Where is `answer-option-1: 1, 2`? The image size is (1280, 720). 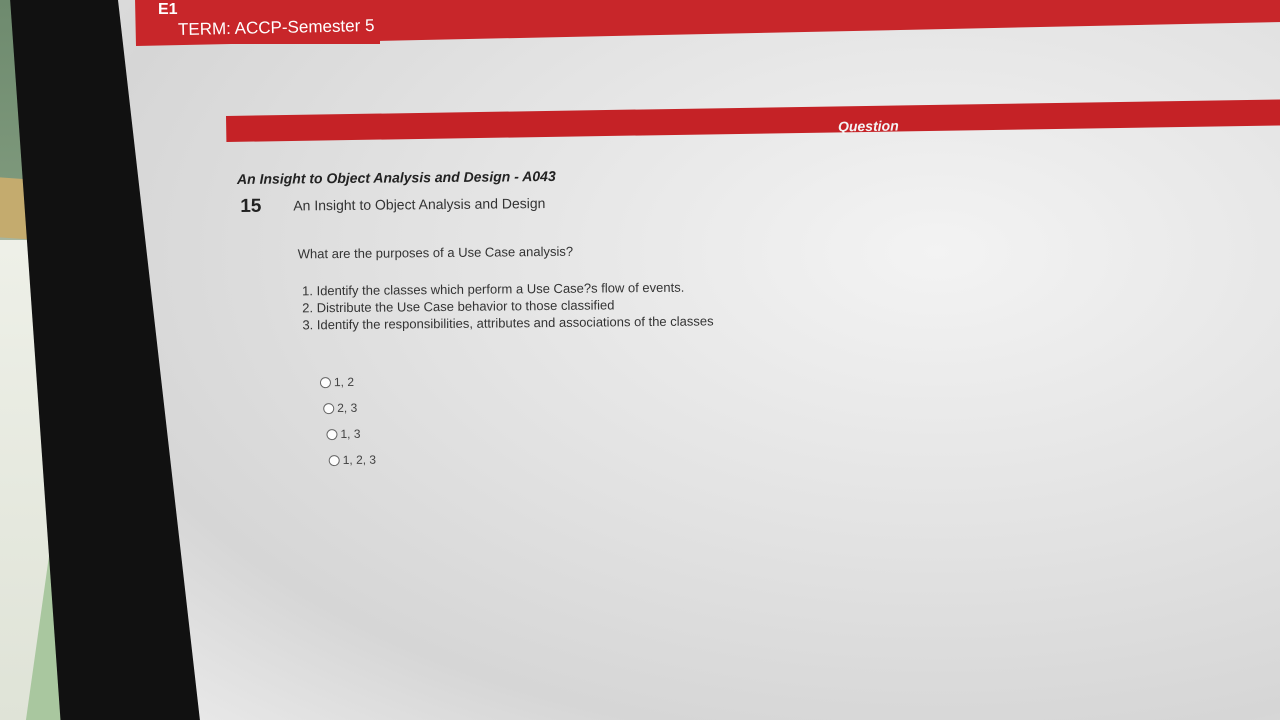
answer-option-1: 1, 2 is located at coordinates (347, 382).